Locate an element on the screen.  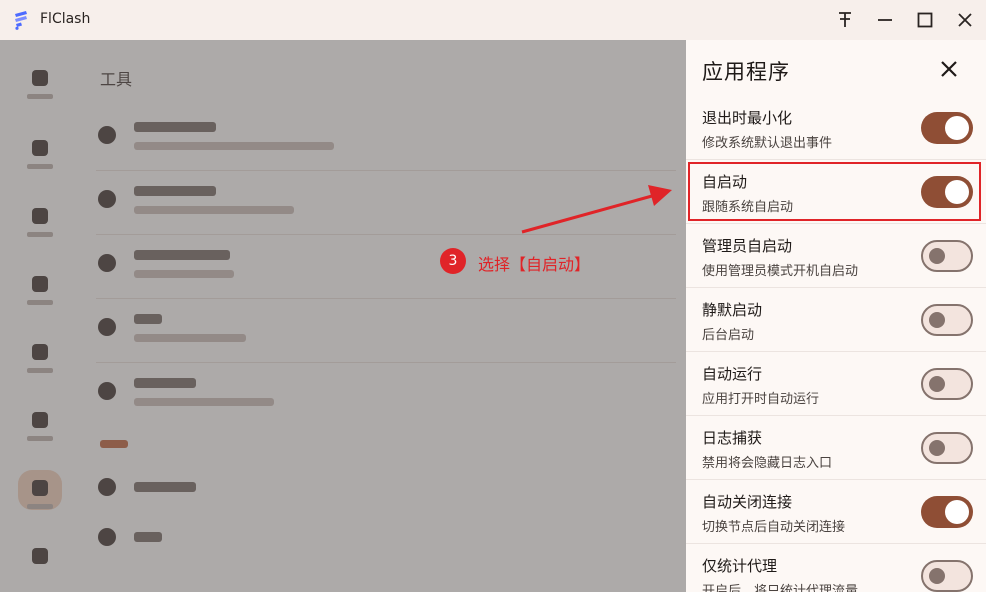
annotation-step-badge: 3 is located at coordinates (453, 261).